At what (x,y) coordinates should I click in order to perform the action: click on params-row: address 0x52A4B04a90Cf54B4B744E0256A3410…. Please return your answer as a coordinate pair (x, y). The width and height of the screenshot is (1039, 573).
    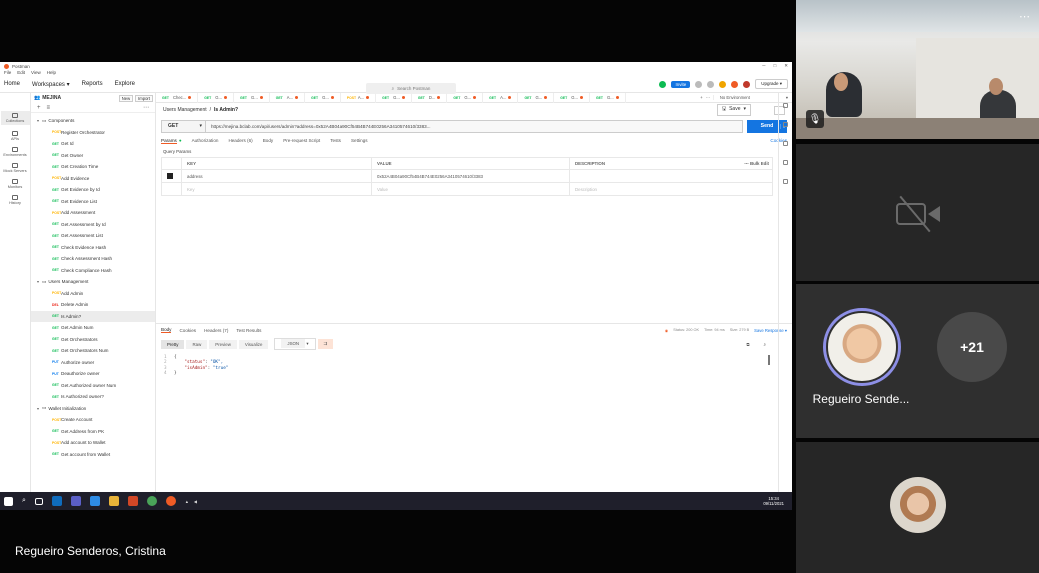
    Looking at the image, I should click on (467, 176).